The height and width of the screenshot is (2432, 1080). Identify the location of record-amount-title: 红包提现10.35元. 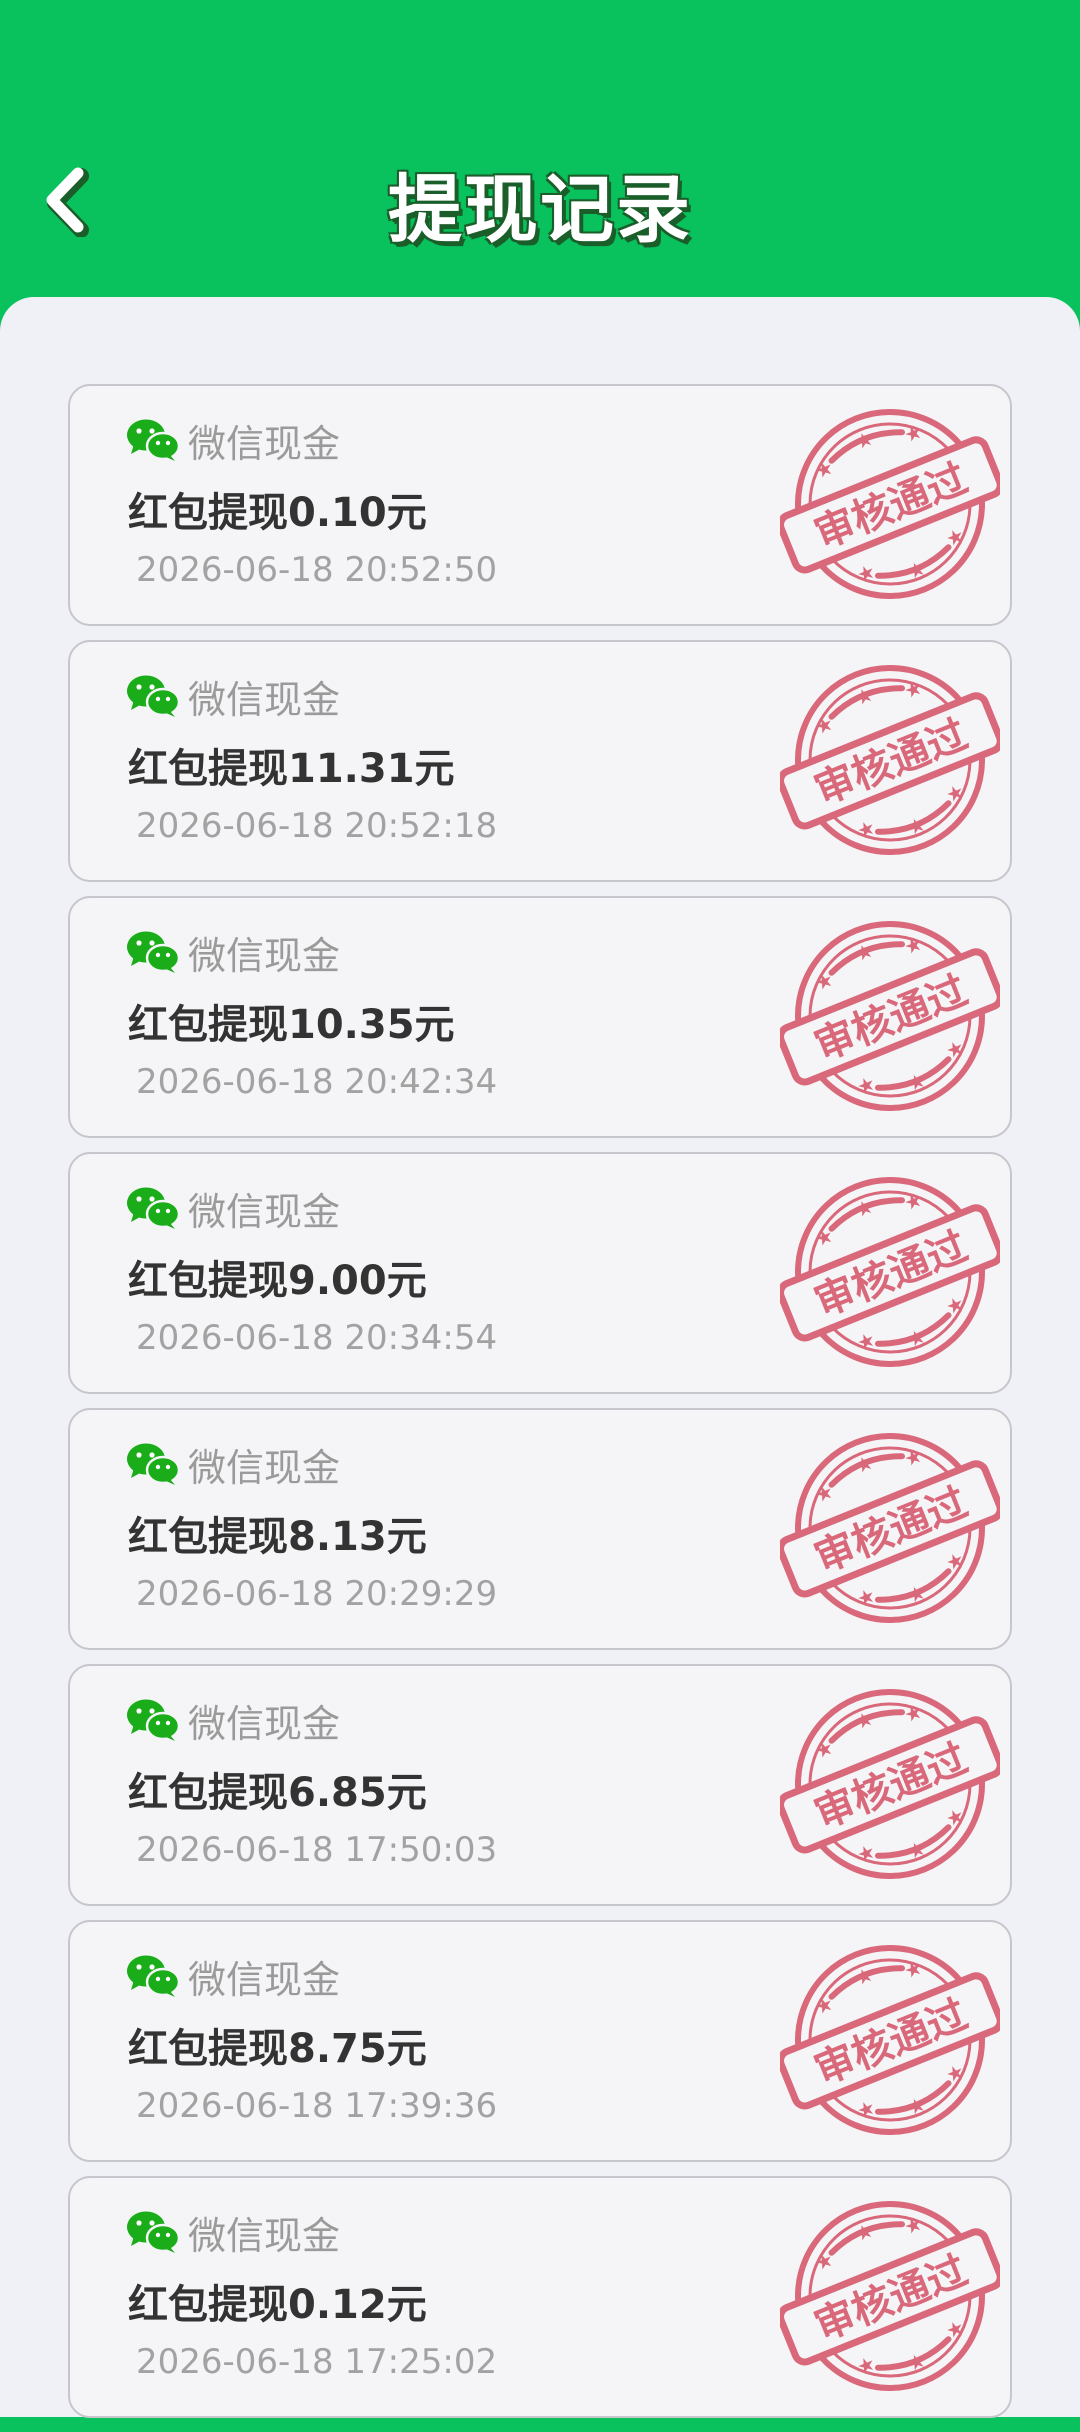
(291, 1025).